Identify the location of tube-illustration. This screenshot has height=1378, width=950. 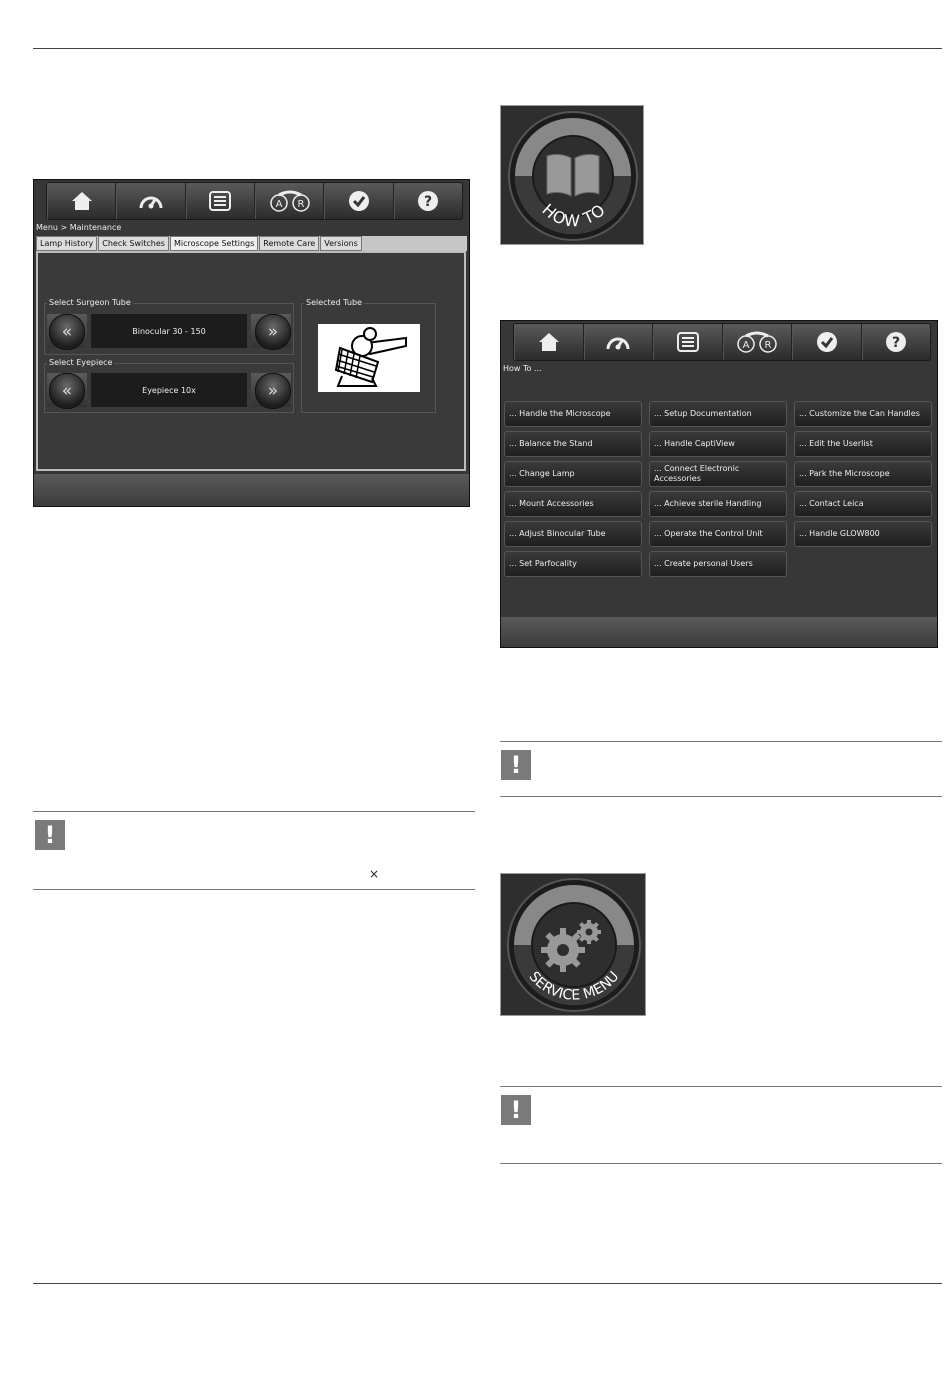
(369, 358).